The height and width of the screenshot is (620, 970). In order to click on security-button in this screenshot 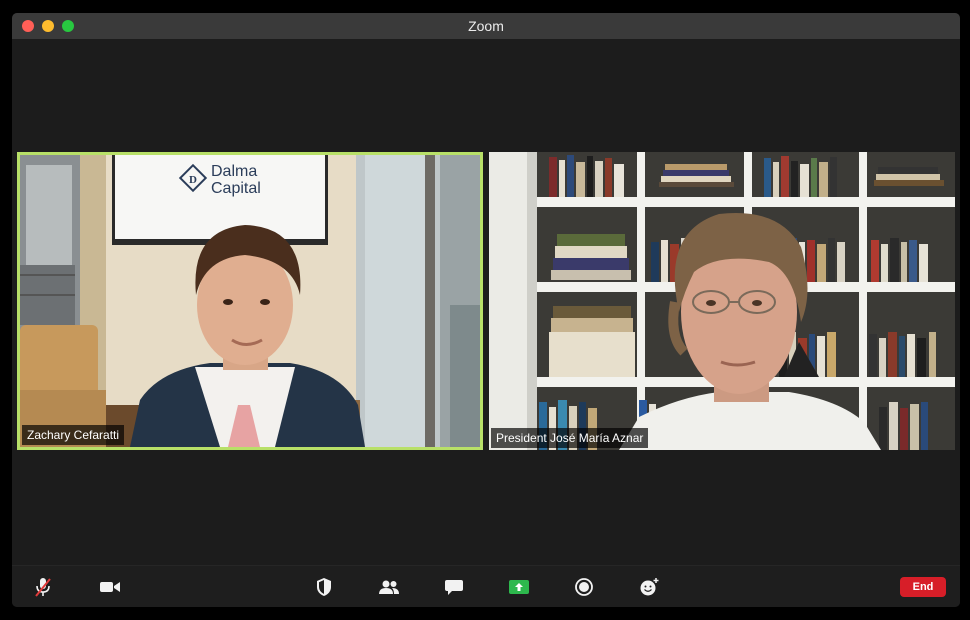, I will do `click(324, 587)`.